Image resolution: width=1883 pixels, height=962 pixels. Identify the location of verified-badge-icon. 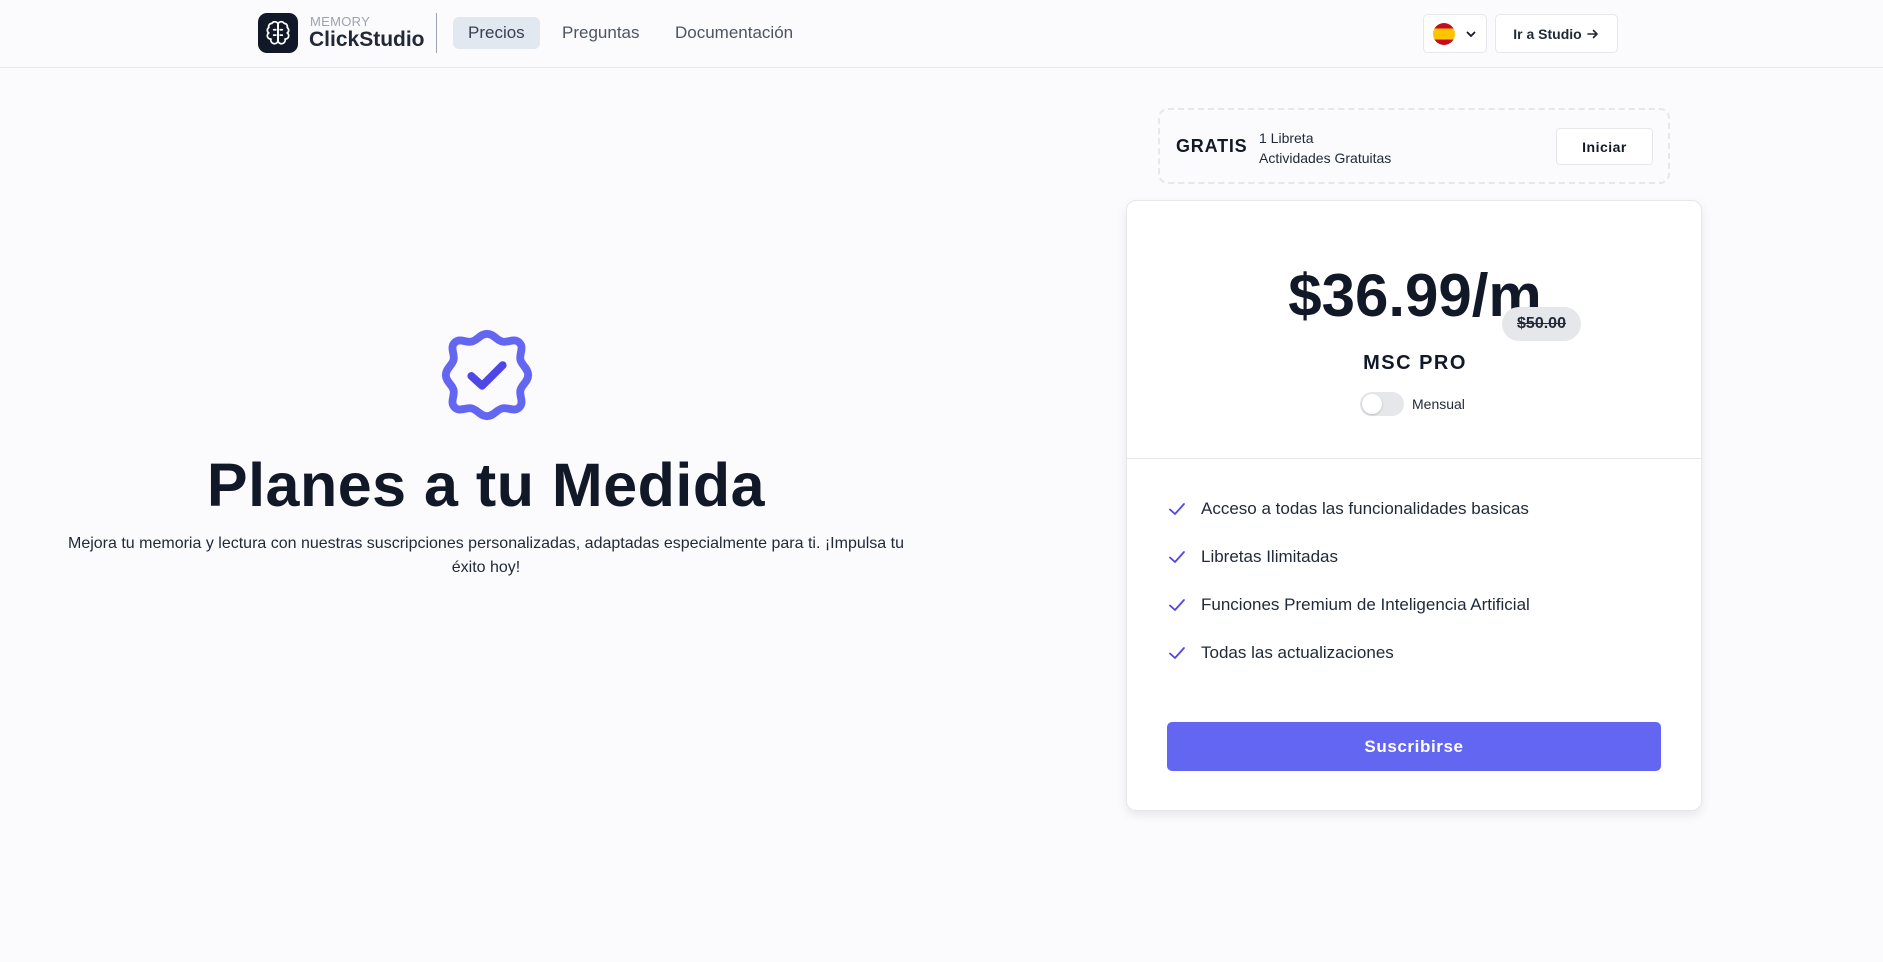
(487, 375).